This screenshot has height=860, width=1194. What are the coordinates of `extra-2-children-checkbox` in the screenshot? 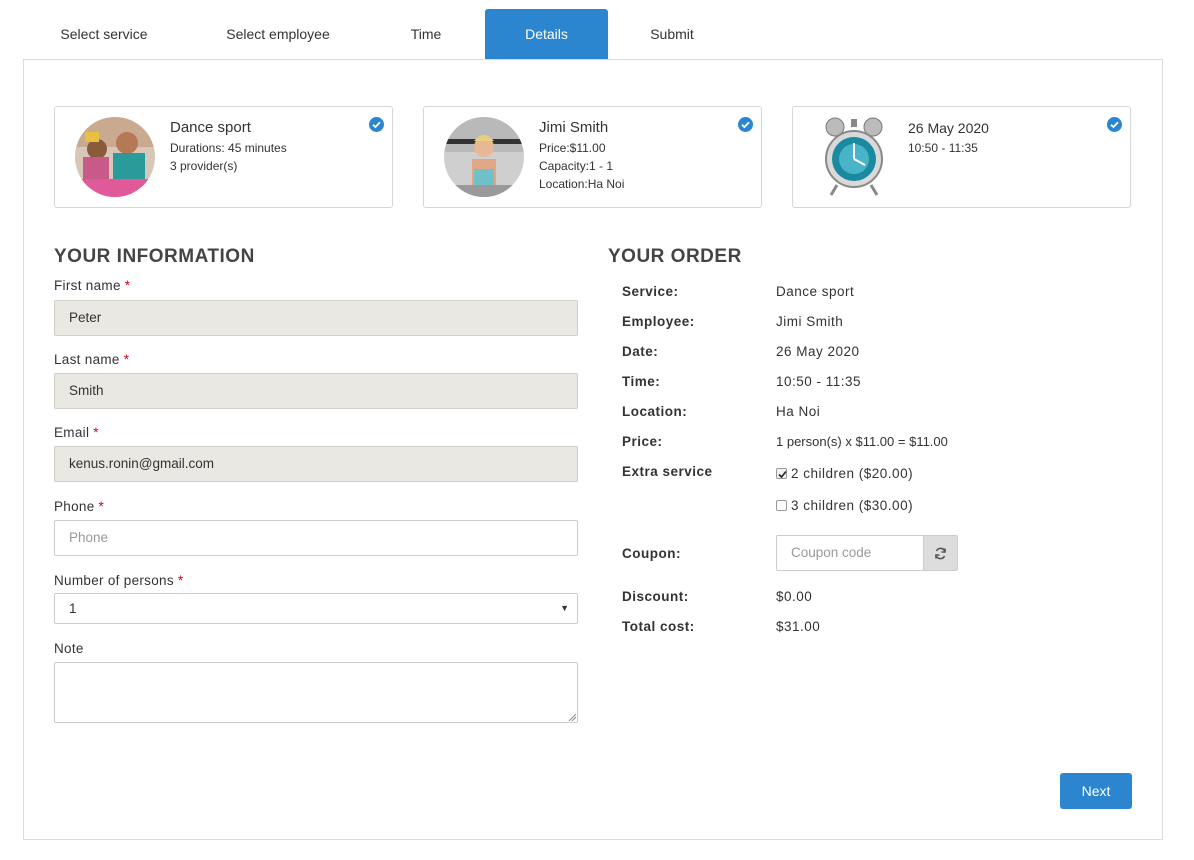 It's located at (781, 473).